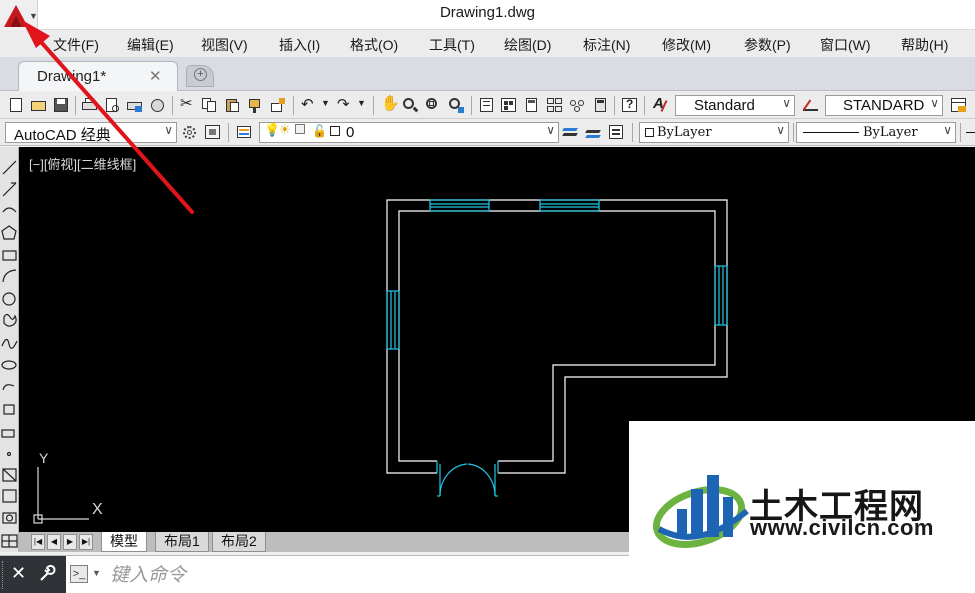 This screenshot has height=593, width=975. I want to click on command-input, so click(360, 575).